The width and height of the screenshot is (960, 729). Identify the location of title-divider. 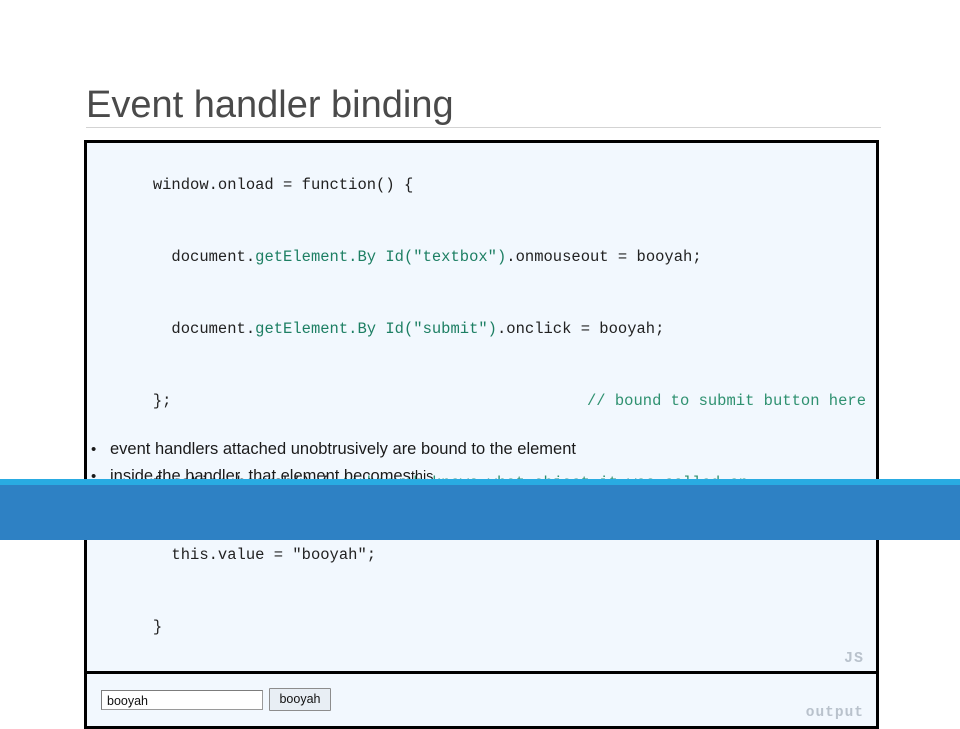
(483, 127).